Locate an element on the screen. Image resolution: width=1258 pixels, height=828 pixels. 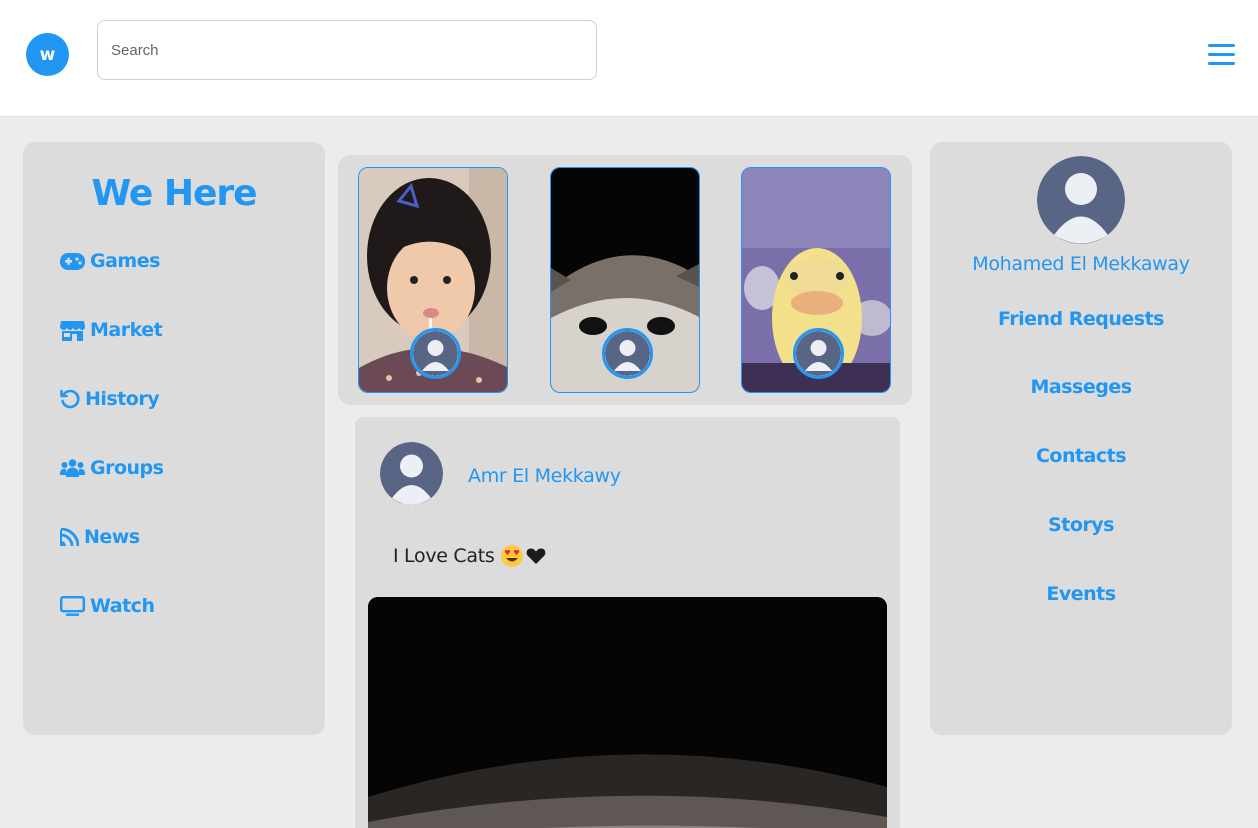
rss-icon is located at coordinates (69, 536).